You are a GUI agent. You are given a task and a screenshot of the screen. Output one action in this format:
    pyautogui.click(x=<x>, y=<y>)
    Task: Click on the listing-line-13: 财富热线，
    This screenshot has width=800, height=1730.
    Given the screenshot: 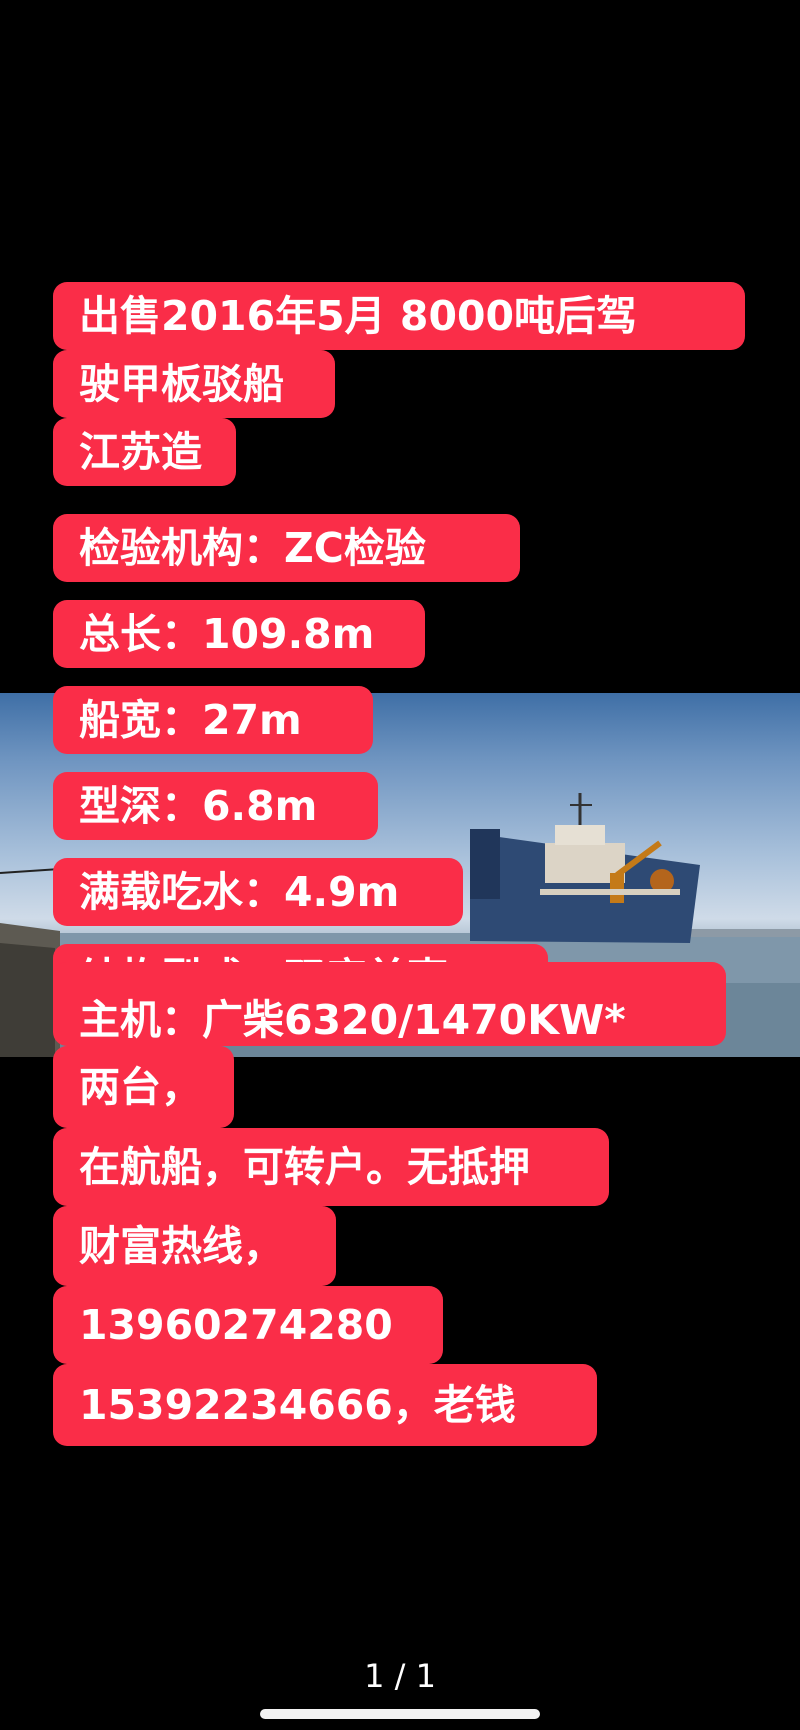 What is the action you would take?
    pyautogui.click(x=194, y=1246)
    